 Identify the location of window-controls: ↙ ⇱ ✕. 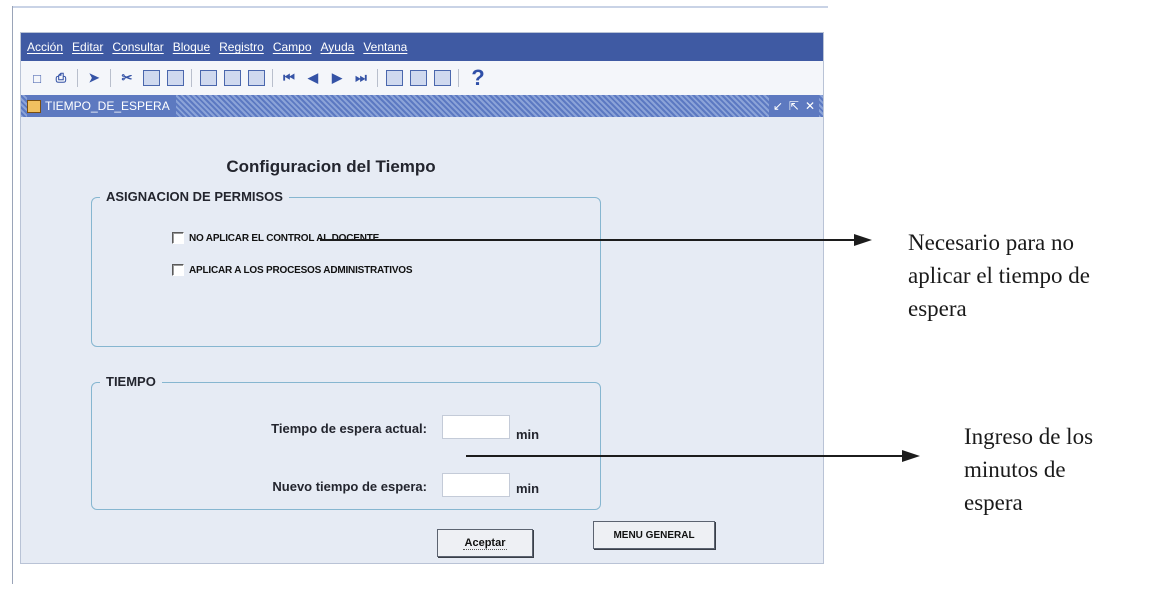
(793, 106).